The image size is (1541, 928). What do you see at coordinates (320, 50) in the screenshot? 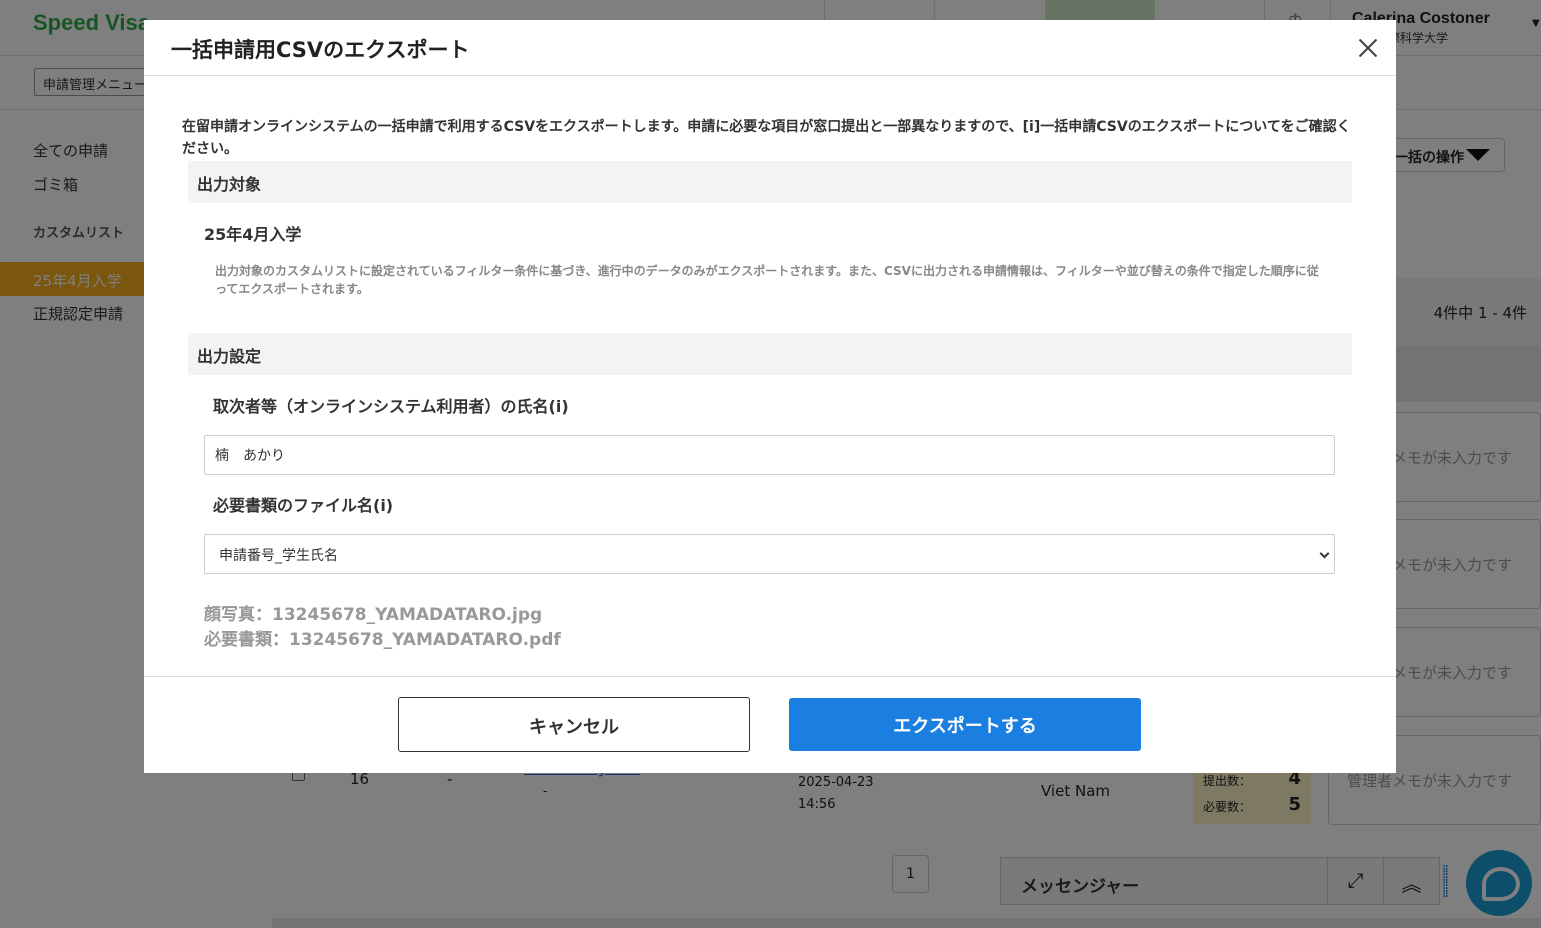
I see `dialog-title: 一括申請用CSVのエクスポート` at bounding box center [320, 50].